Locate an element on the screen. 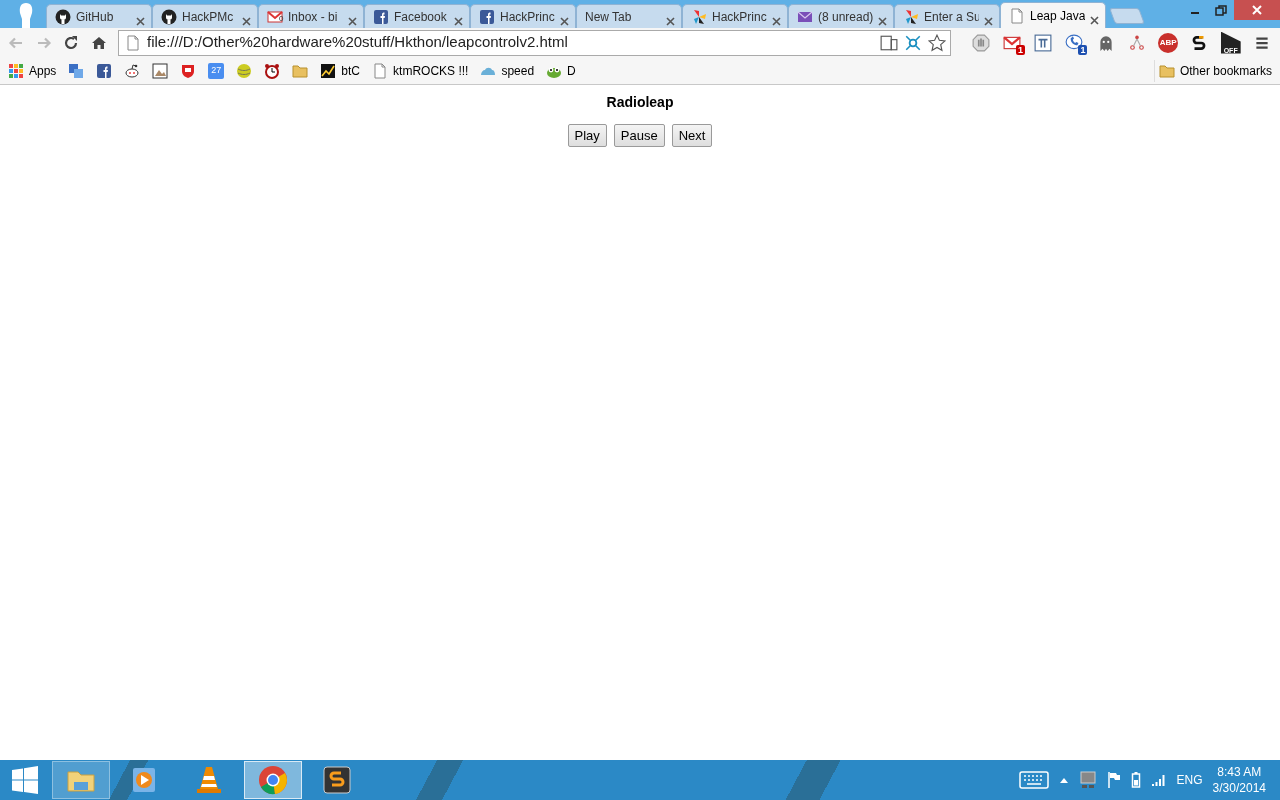  chart-icon is located at coordinates (328, 70).